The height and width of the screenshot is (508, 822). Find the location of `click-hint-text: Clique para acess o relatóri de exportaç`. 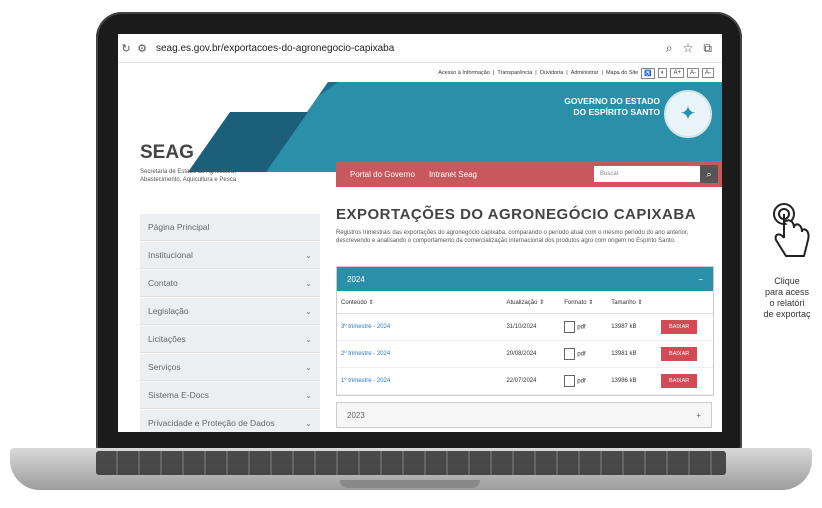

click-hint-text: Clique para acess o relatóri de exportaç is located at coordinates (787, 297).